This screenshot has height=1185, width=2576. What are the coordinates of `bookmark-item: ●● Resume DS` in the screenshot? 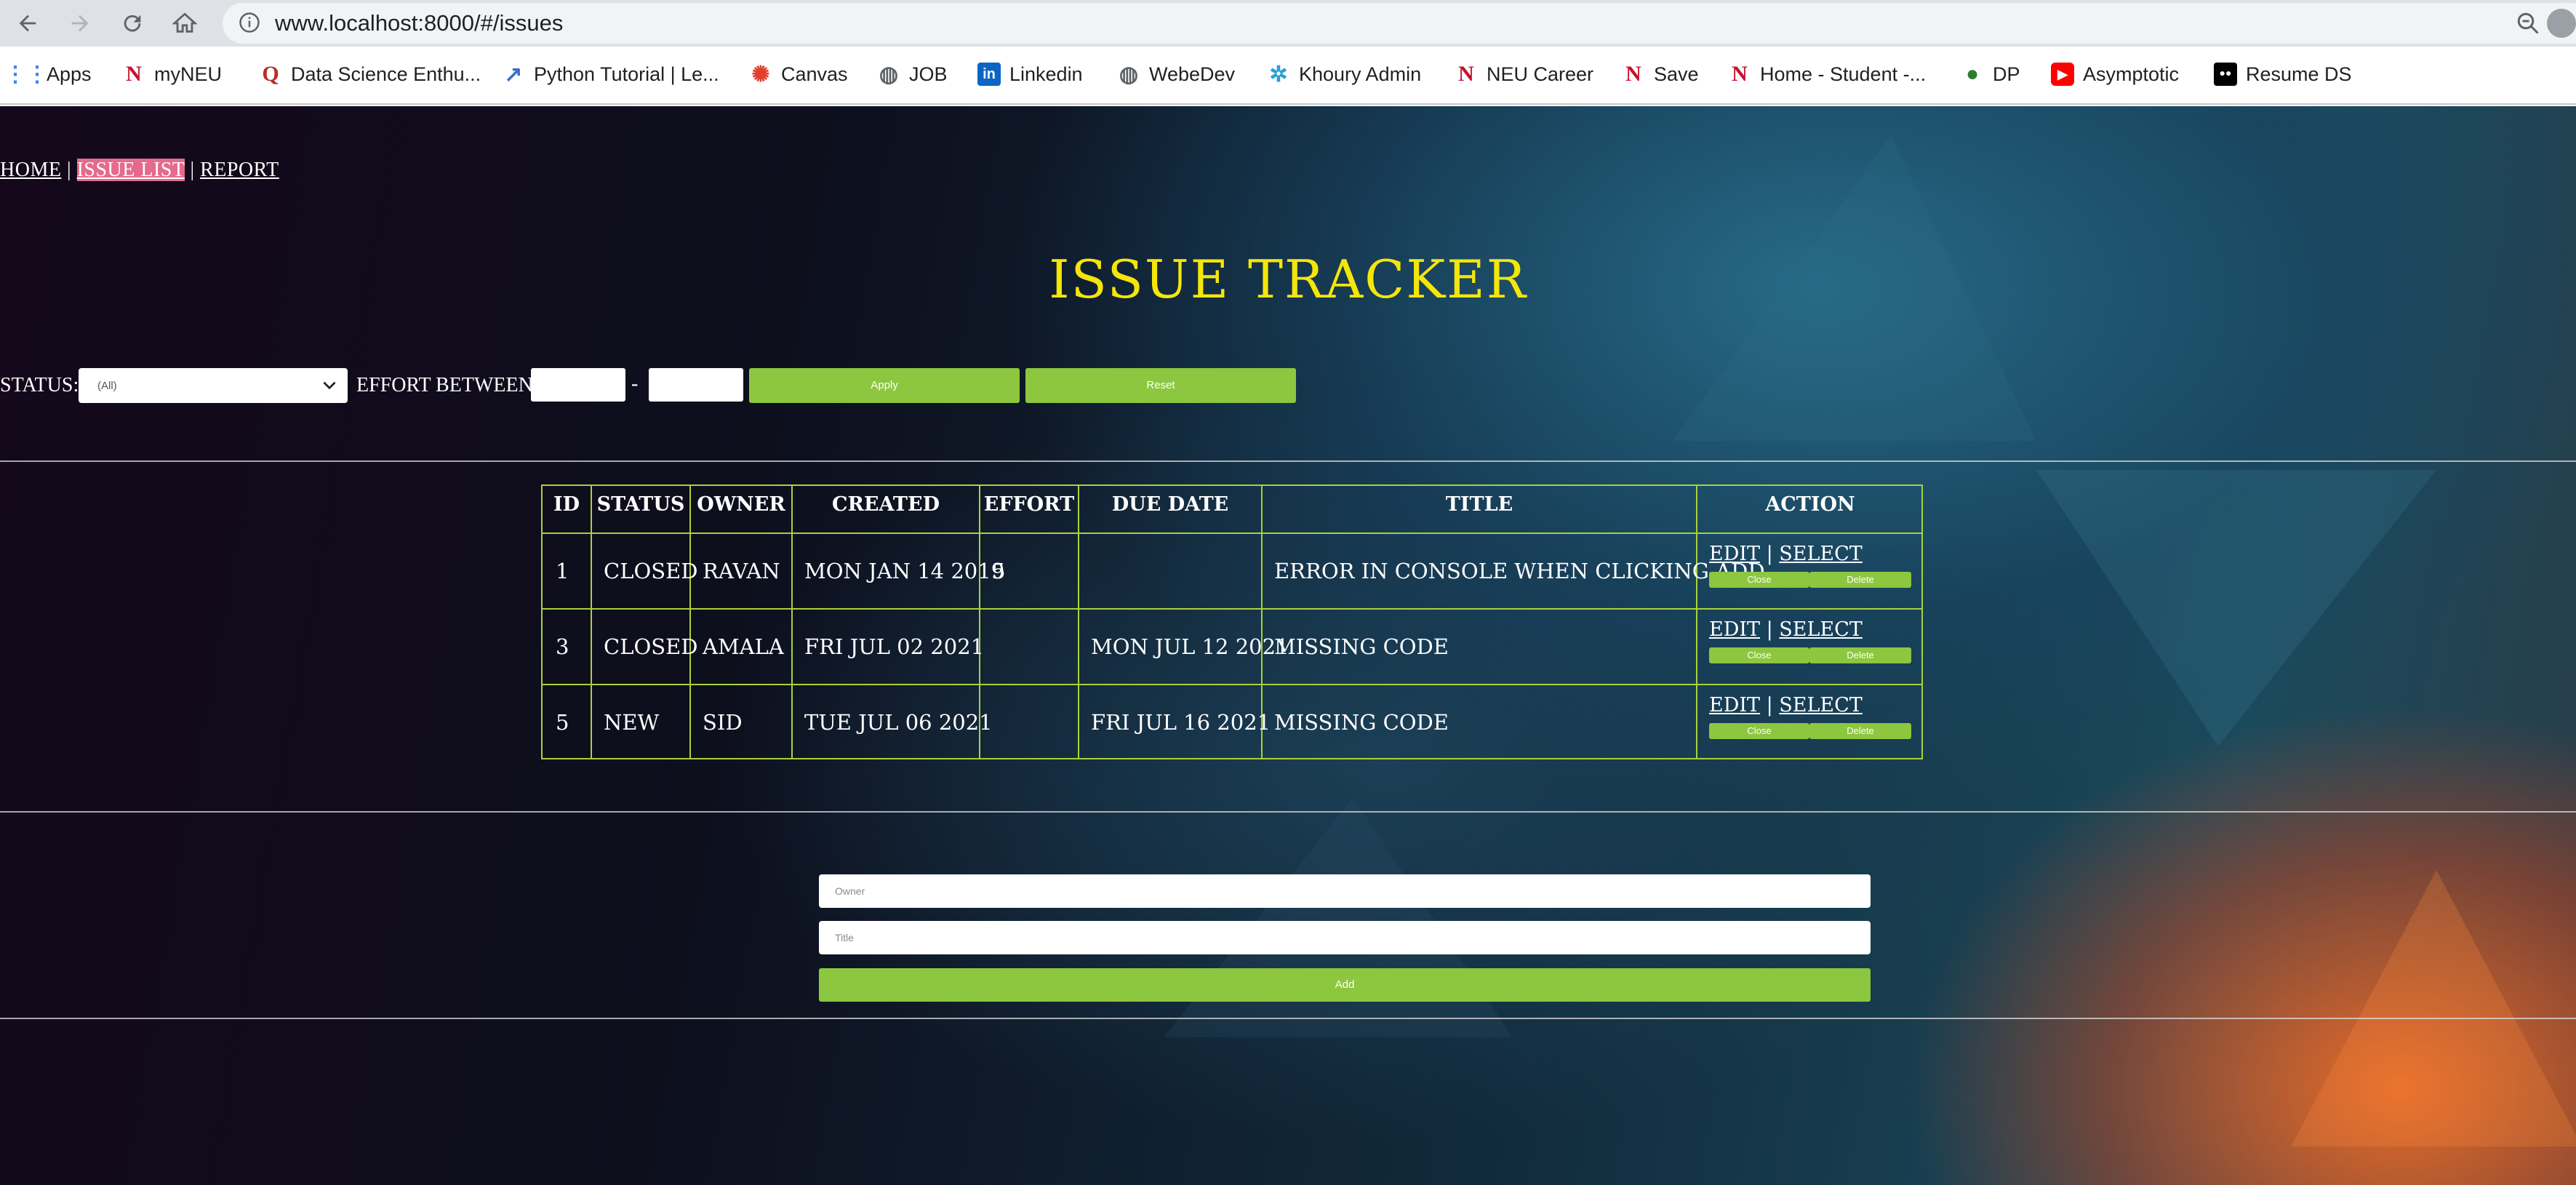 It's located at (2283, 74).